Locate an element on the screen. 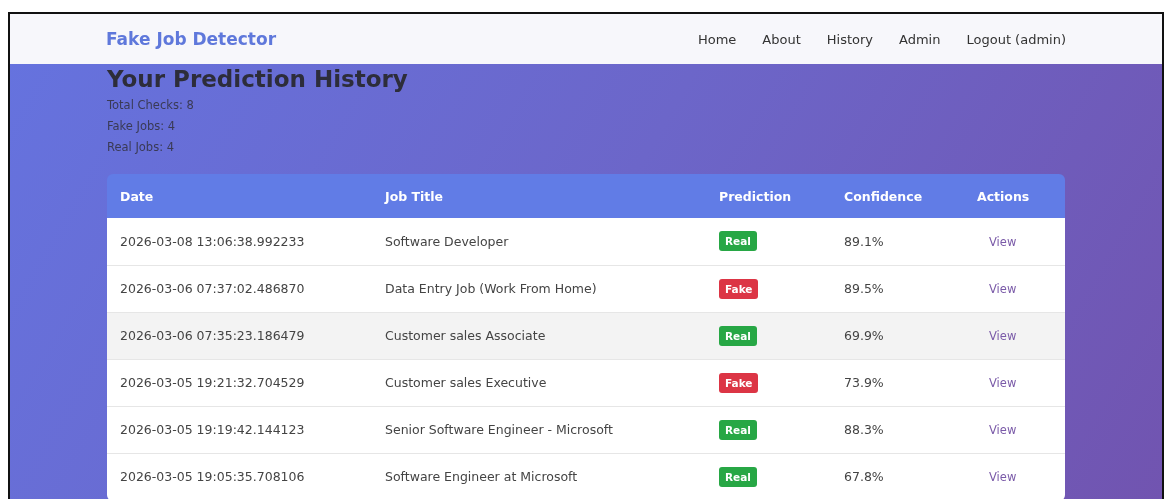  job-title-cell: Senior Software Engineer - Microsoft is located at coordinates (539, 429).